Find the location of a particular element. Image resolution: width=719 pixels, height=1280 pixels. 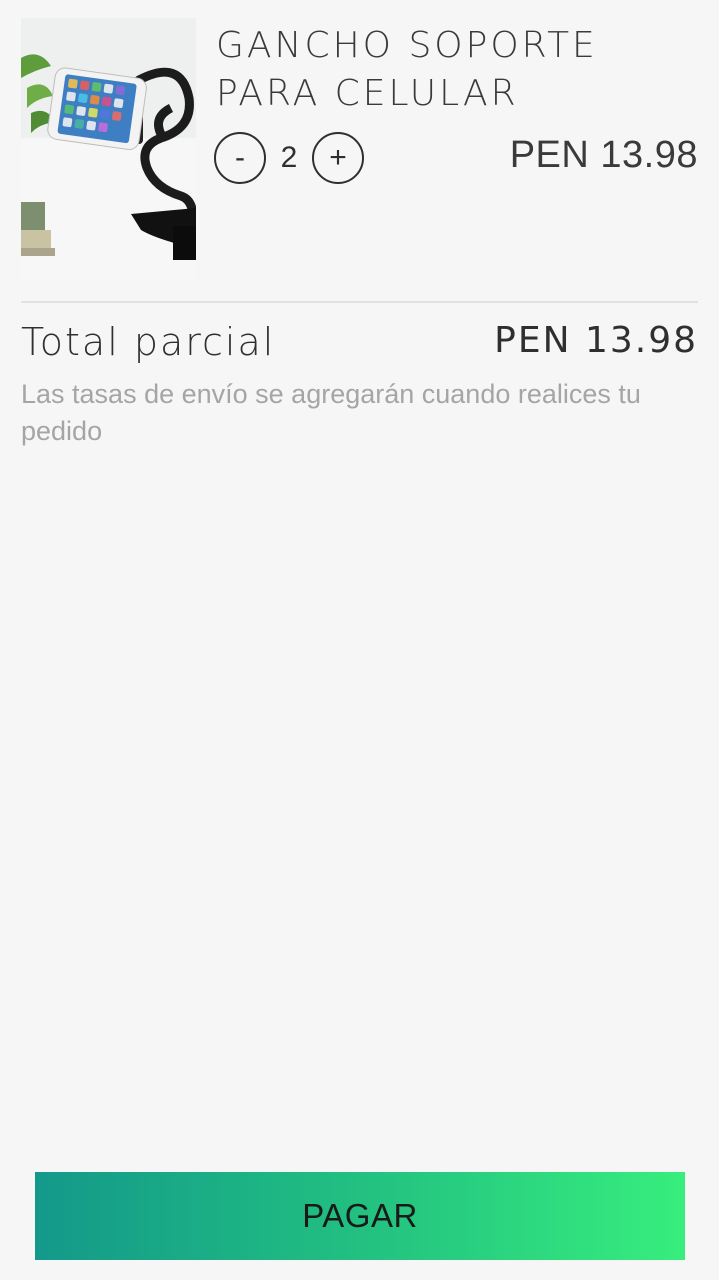

pay-button: PAGAR is located at coordinates (360, 1216).